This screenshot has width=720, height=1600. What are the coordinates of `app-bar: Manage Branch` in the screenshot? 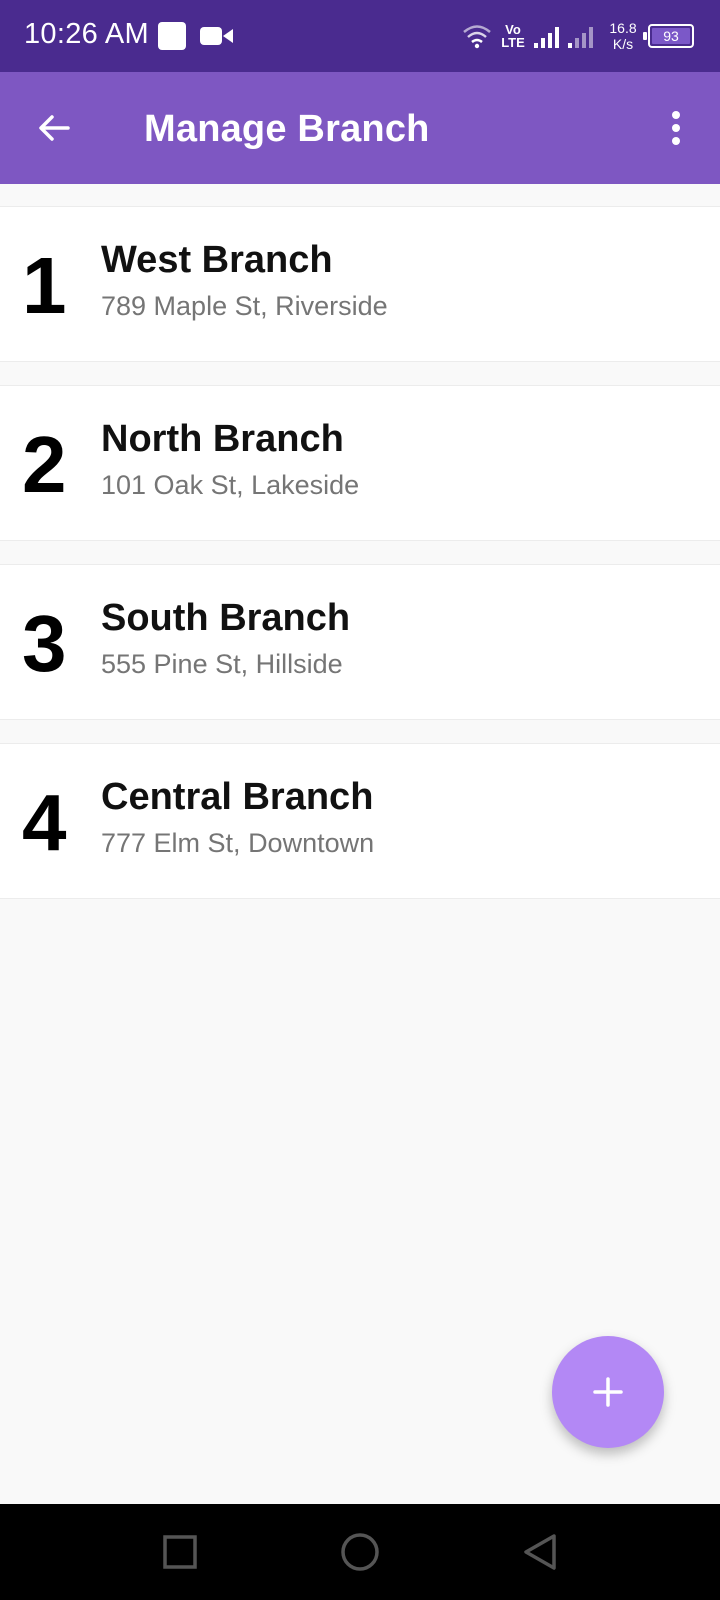 It's located at (360, 128).